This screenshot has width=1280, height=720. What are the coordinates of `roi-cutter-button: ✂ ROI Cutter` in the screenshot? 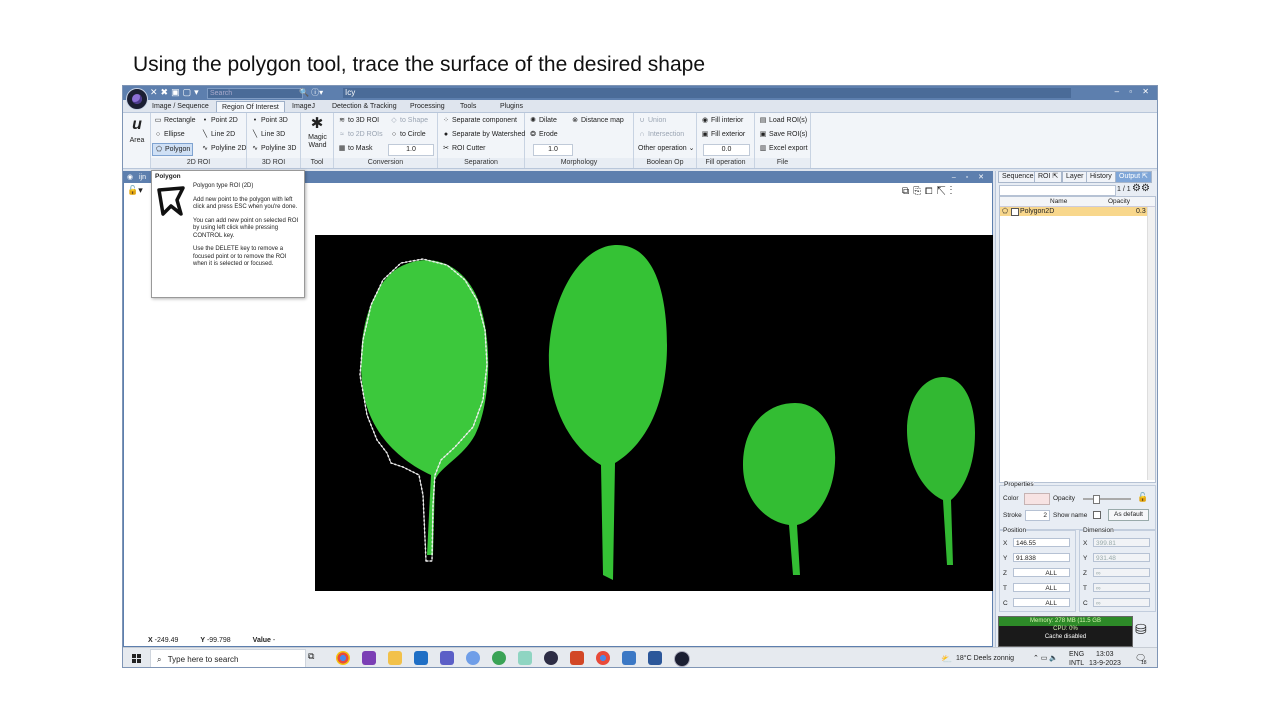 It's located at (463, 148).